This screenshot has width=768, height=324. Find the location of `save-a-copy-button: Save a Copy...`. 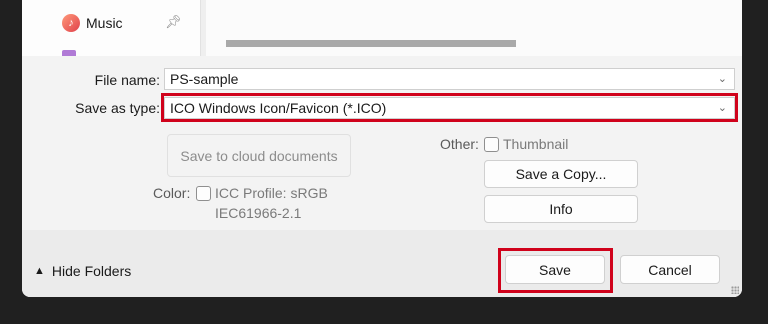

save-a-copy-button: Save a Copy... is located at coordinates (561, 174).